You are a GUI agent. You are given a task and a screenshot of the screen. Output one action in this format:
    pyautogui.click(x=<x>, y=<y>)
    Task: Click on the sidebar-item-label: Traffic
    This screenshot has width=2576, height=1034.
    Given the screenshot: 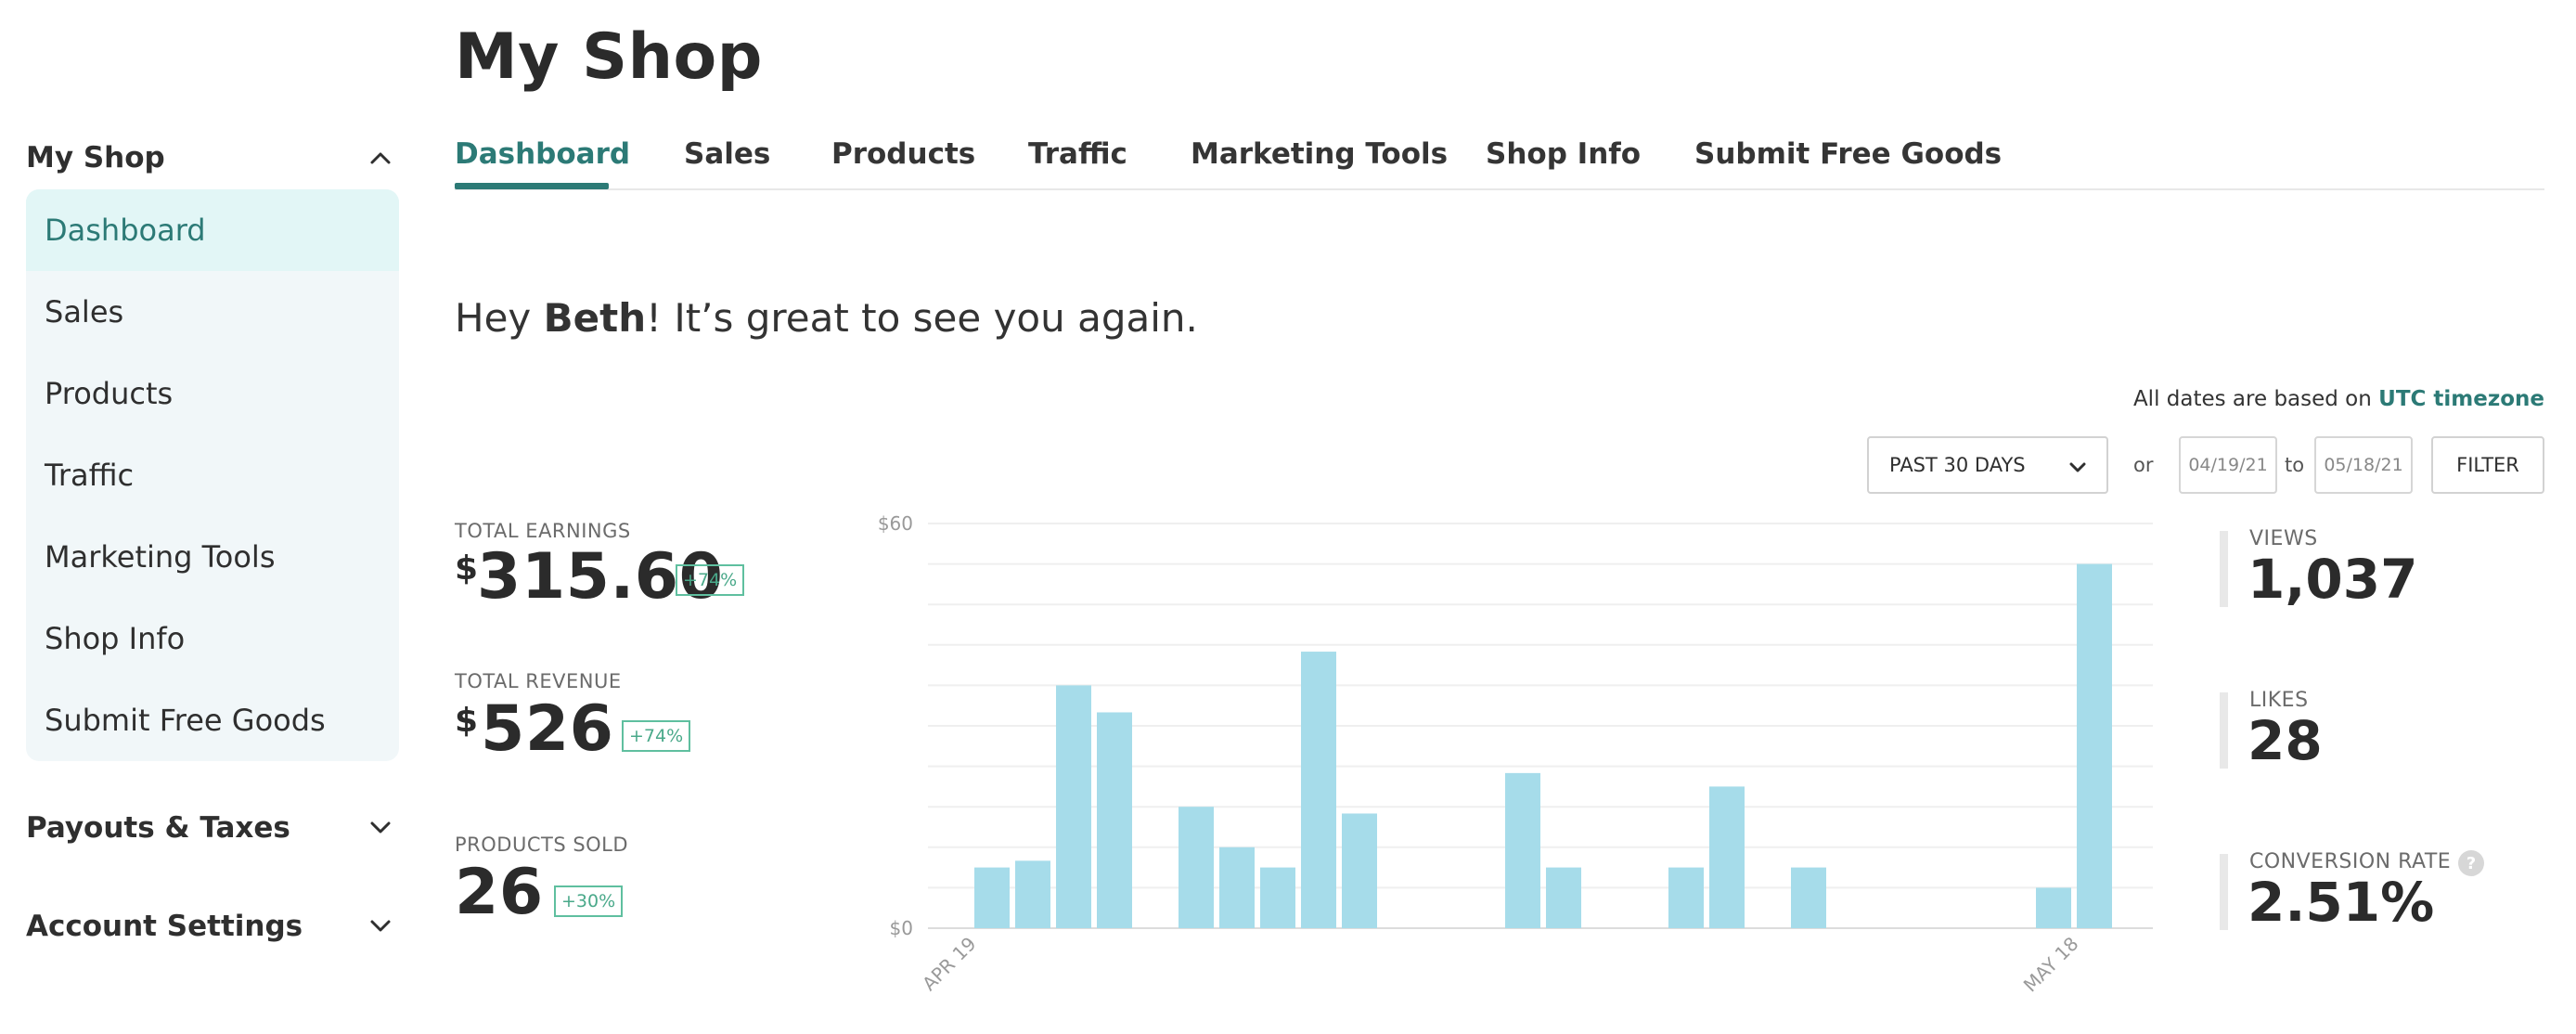 What is the action you would take?
    pyautogui.click(x=90, y=475)
    